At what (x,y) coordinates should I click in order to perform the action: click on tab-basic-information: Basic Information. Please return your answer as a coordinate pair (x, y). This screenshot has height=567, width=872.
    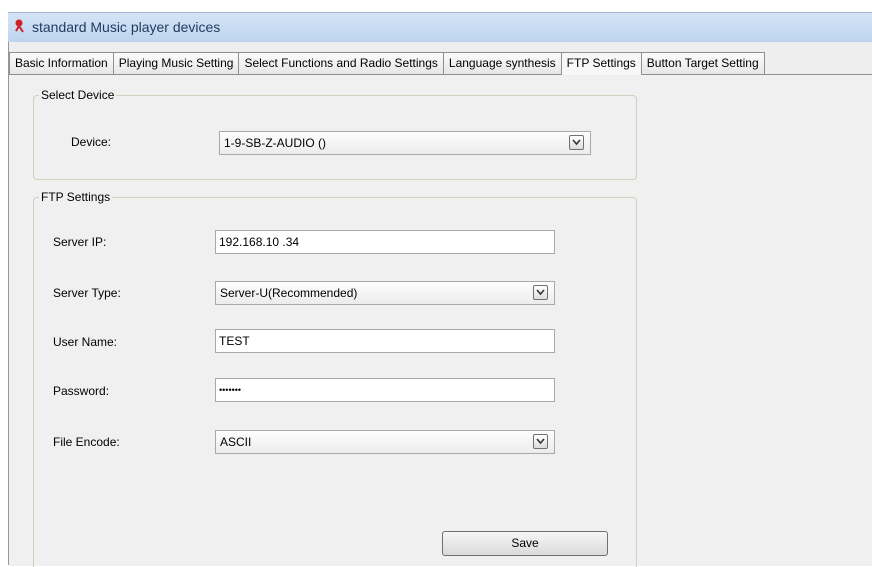
    Looking at the image, I should click on (61, 63).